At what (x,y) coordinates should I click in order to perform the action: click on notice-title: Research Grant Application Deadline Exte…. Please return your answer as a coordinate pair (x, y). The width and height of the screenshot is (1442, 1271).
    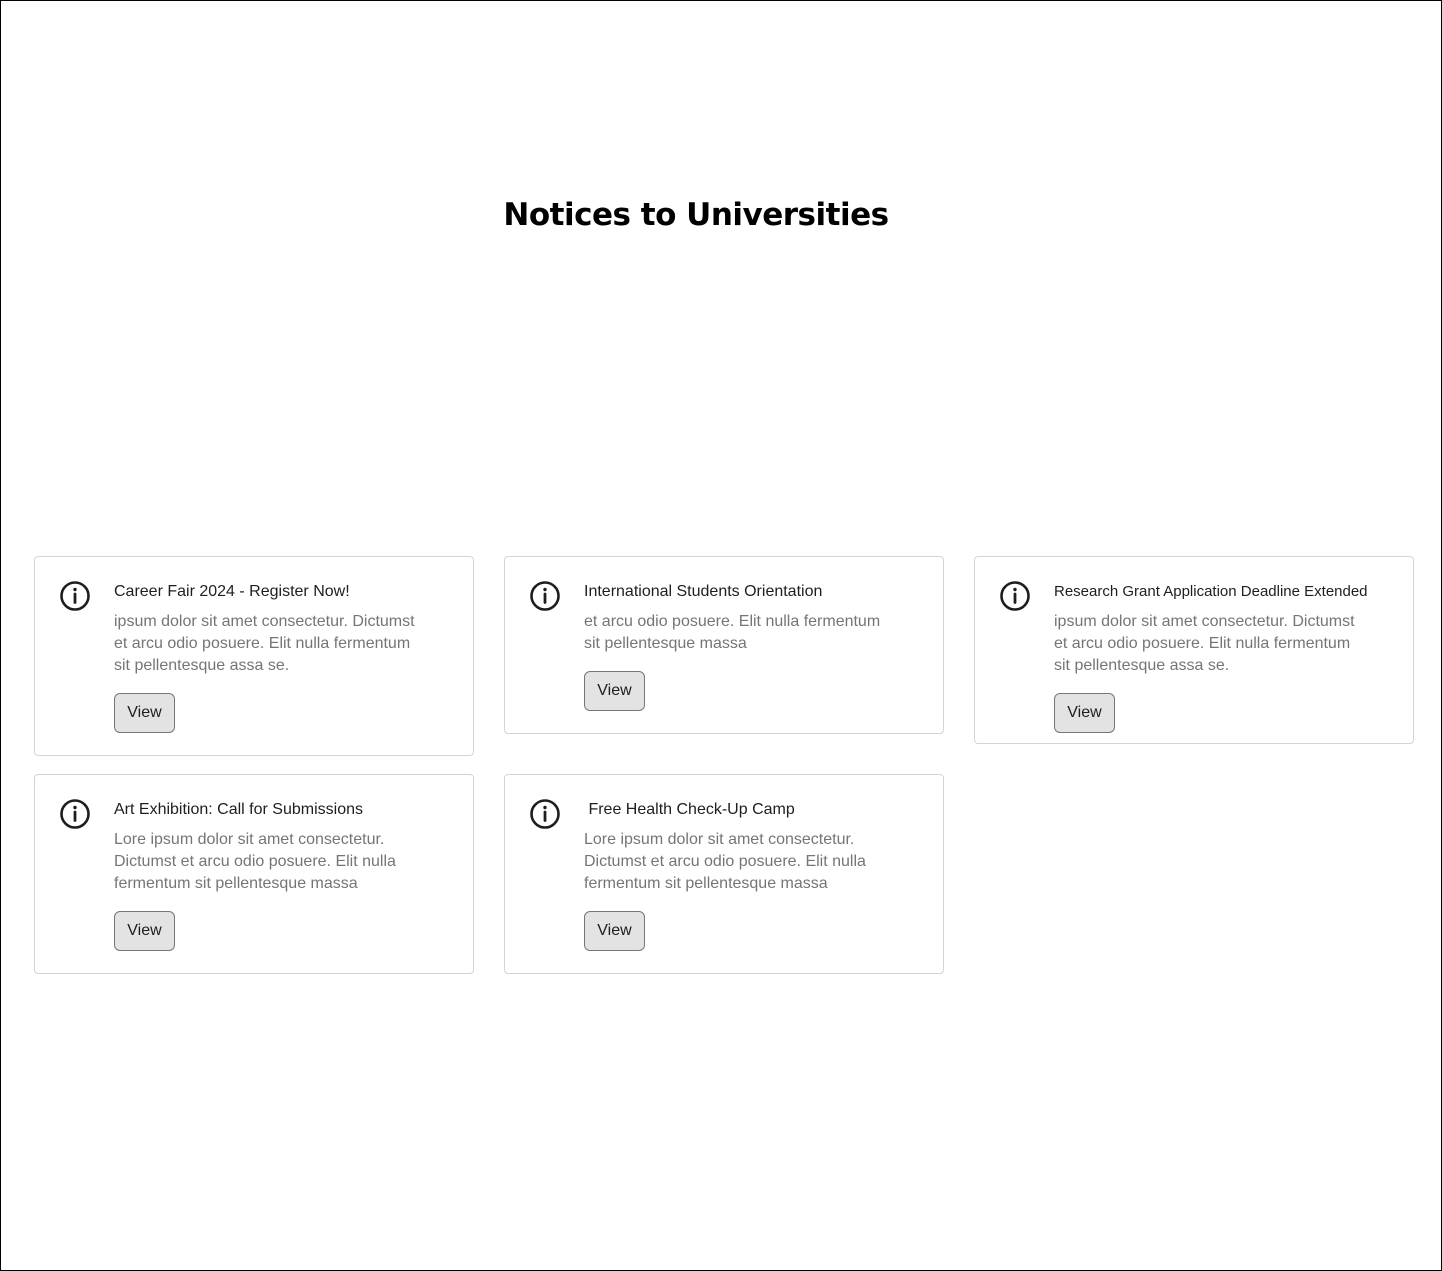
    Looking at the image, I should click on (1211, 591).